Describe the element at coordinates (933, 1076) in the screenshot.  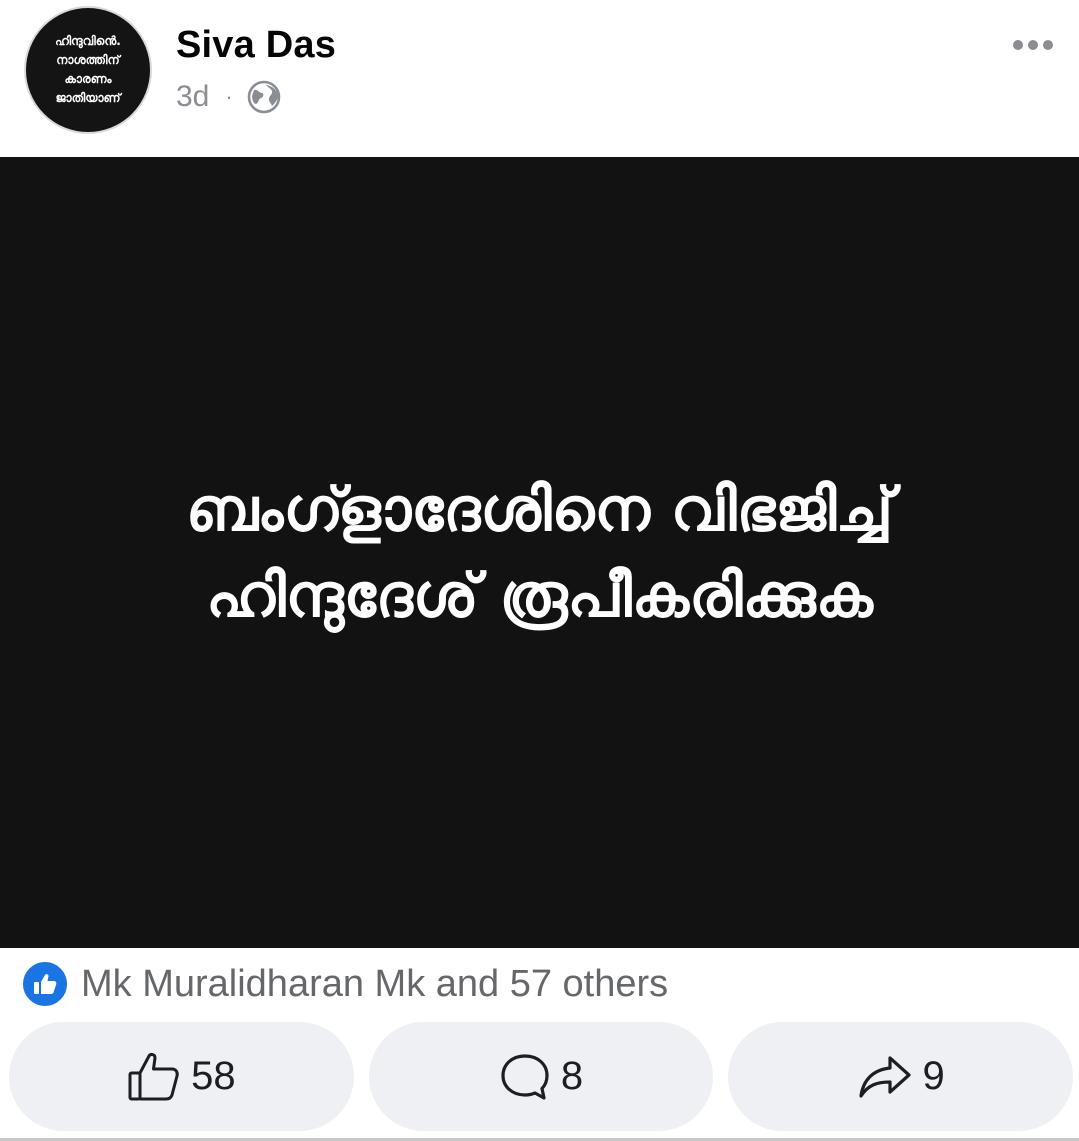
I see `share-count: 9` at that location.